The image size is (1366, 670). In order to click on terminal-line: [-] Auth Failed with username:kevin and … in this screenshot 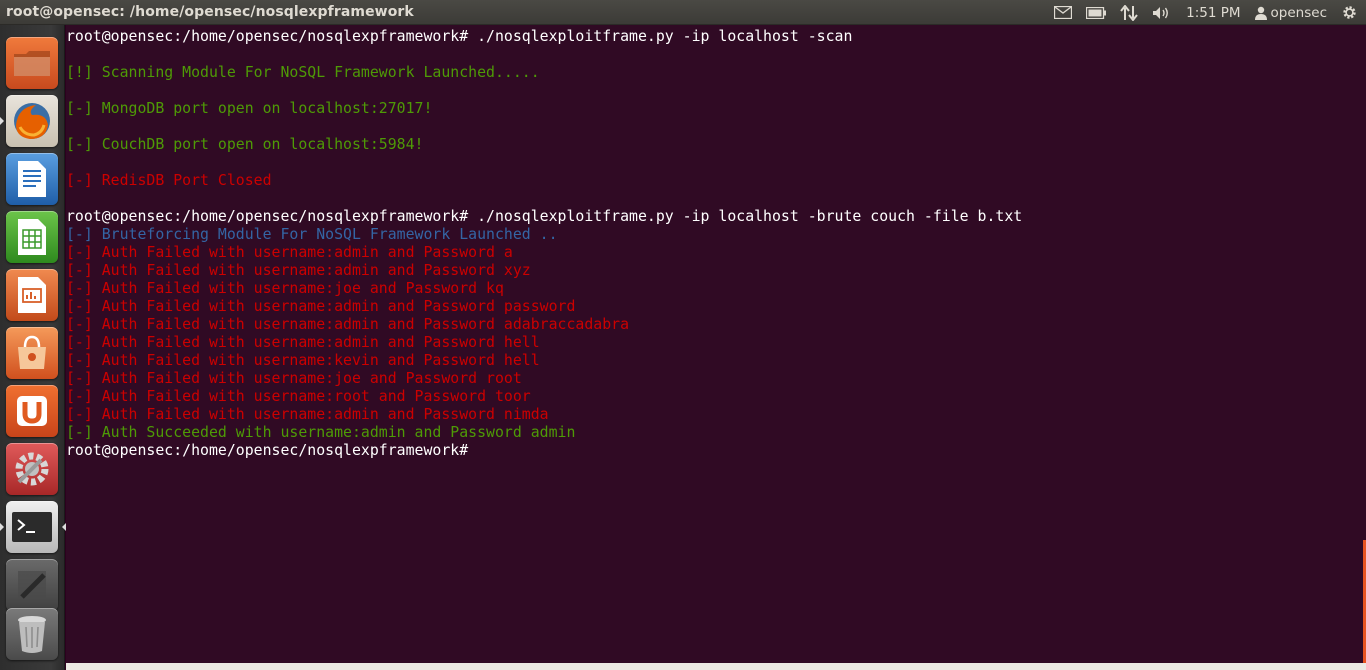, I will do `click(303, 360)`.